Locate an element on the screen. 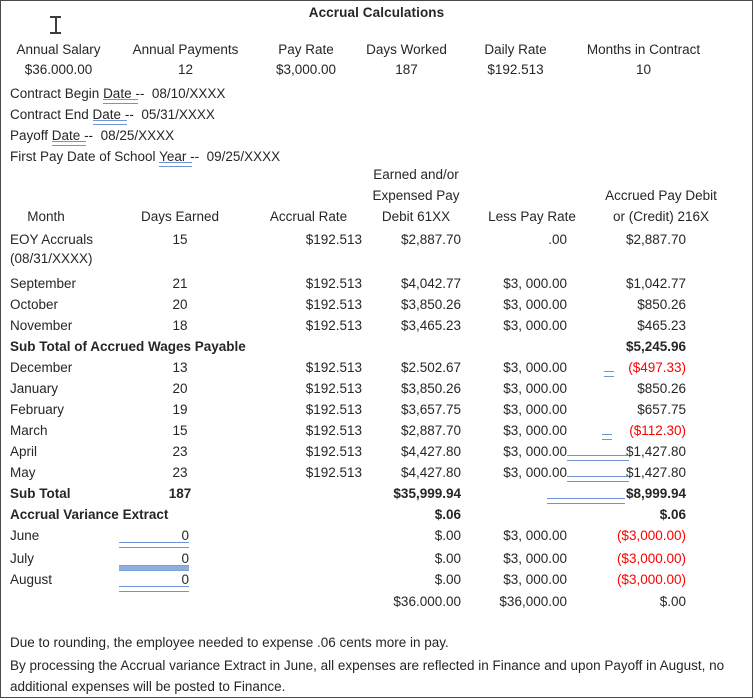  contract-end-marked-word: Date is located at coordinates (110, 116).